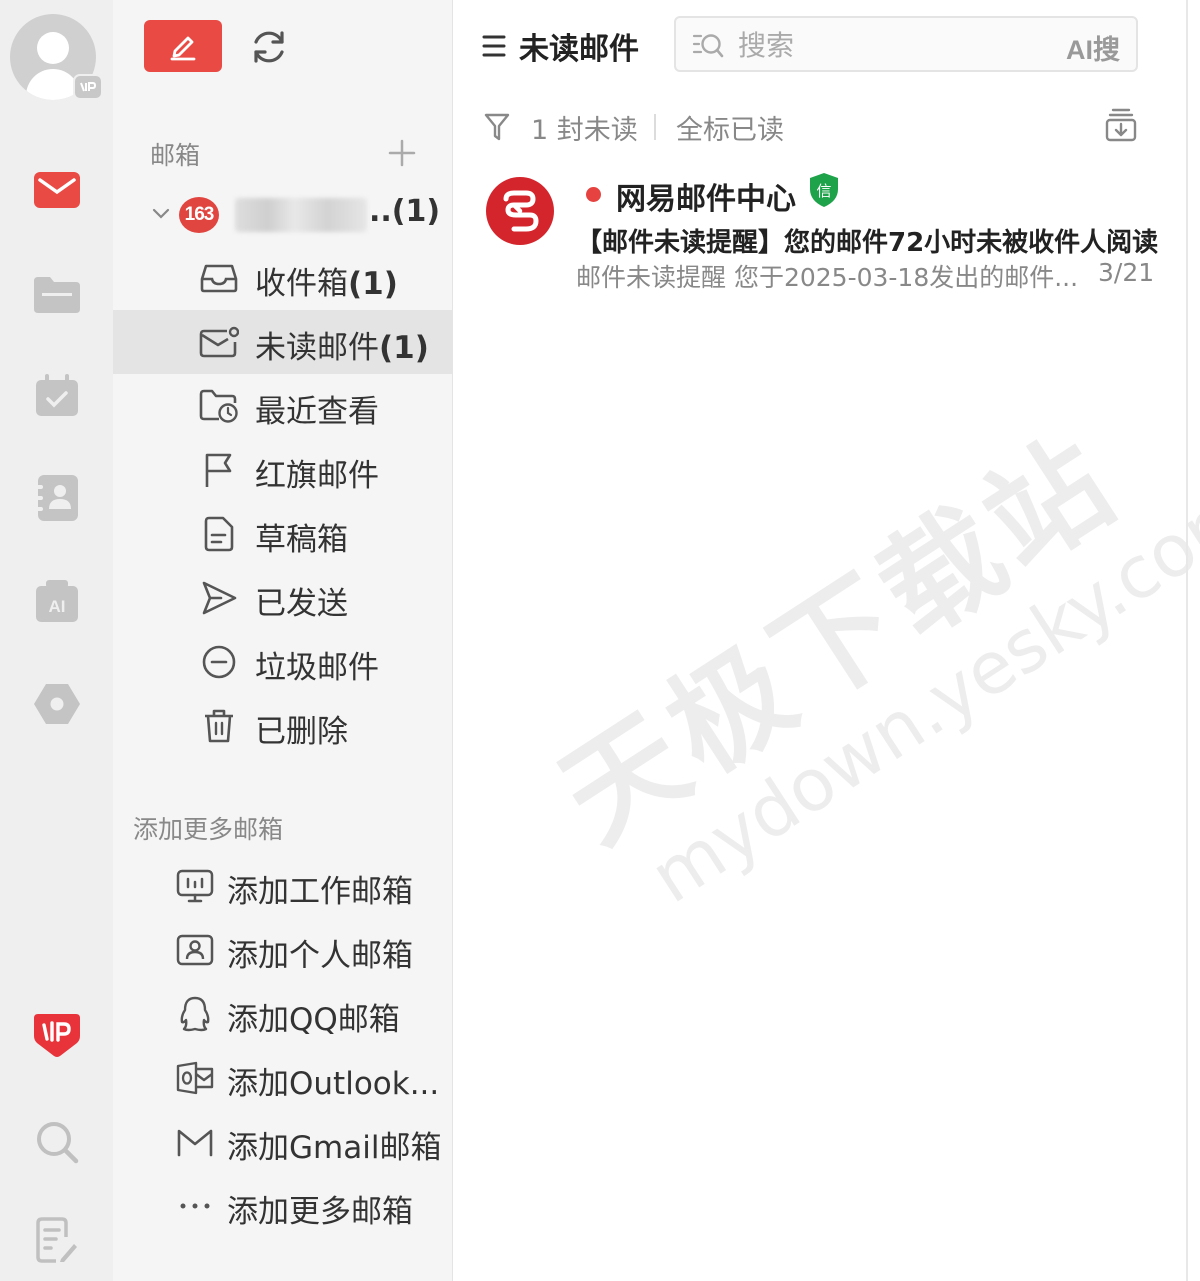  What do you see at coordinates (320, 956) in the screenshot?
I see `add-mailbox-label: 添加个人邮箱` at bounding box center [320, 956].